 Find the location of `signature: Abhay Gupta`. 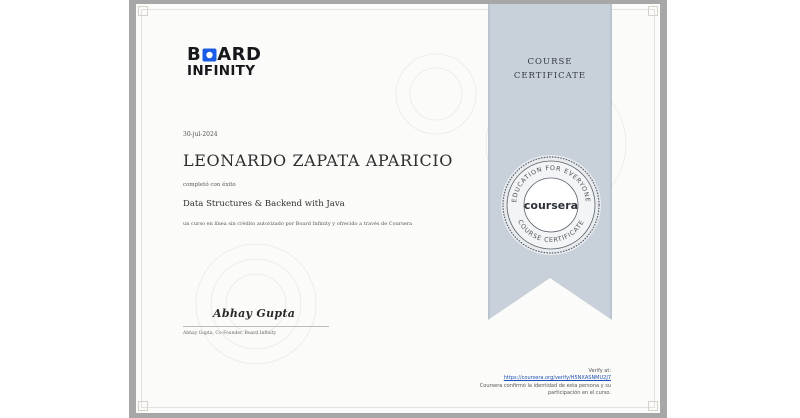

signature: Abhay Gupta is located at coordinates (254, 313).